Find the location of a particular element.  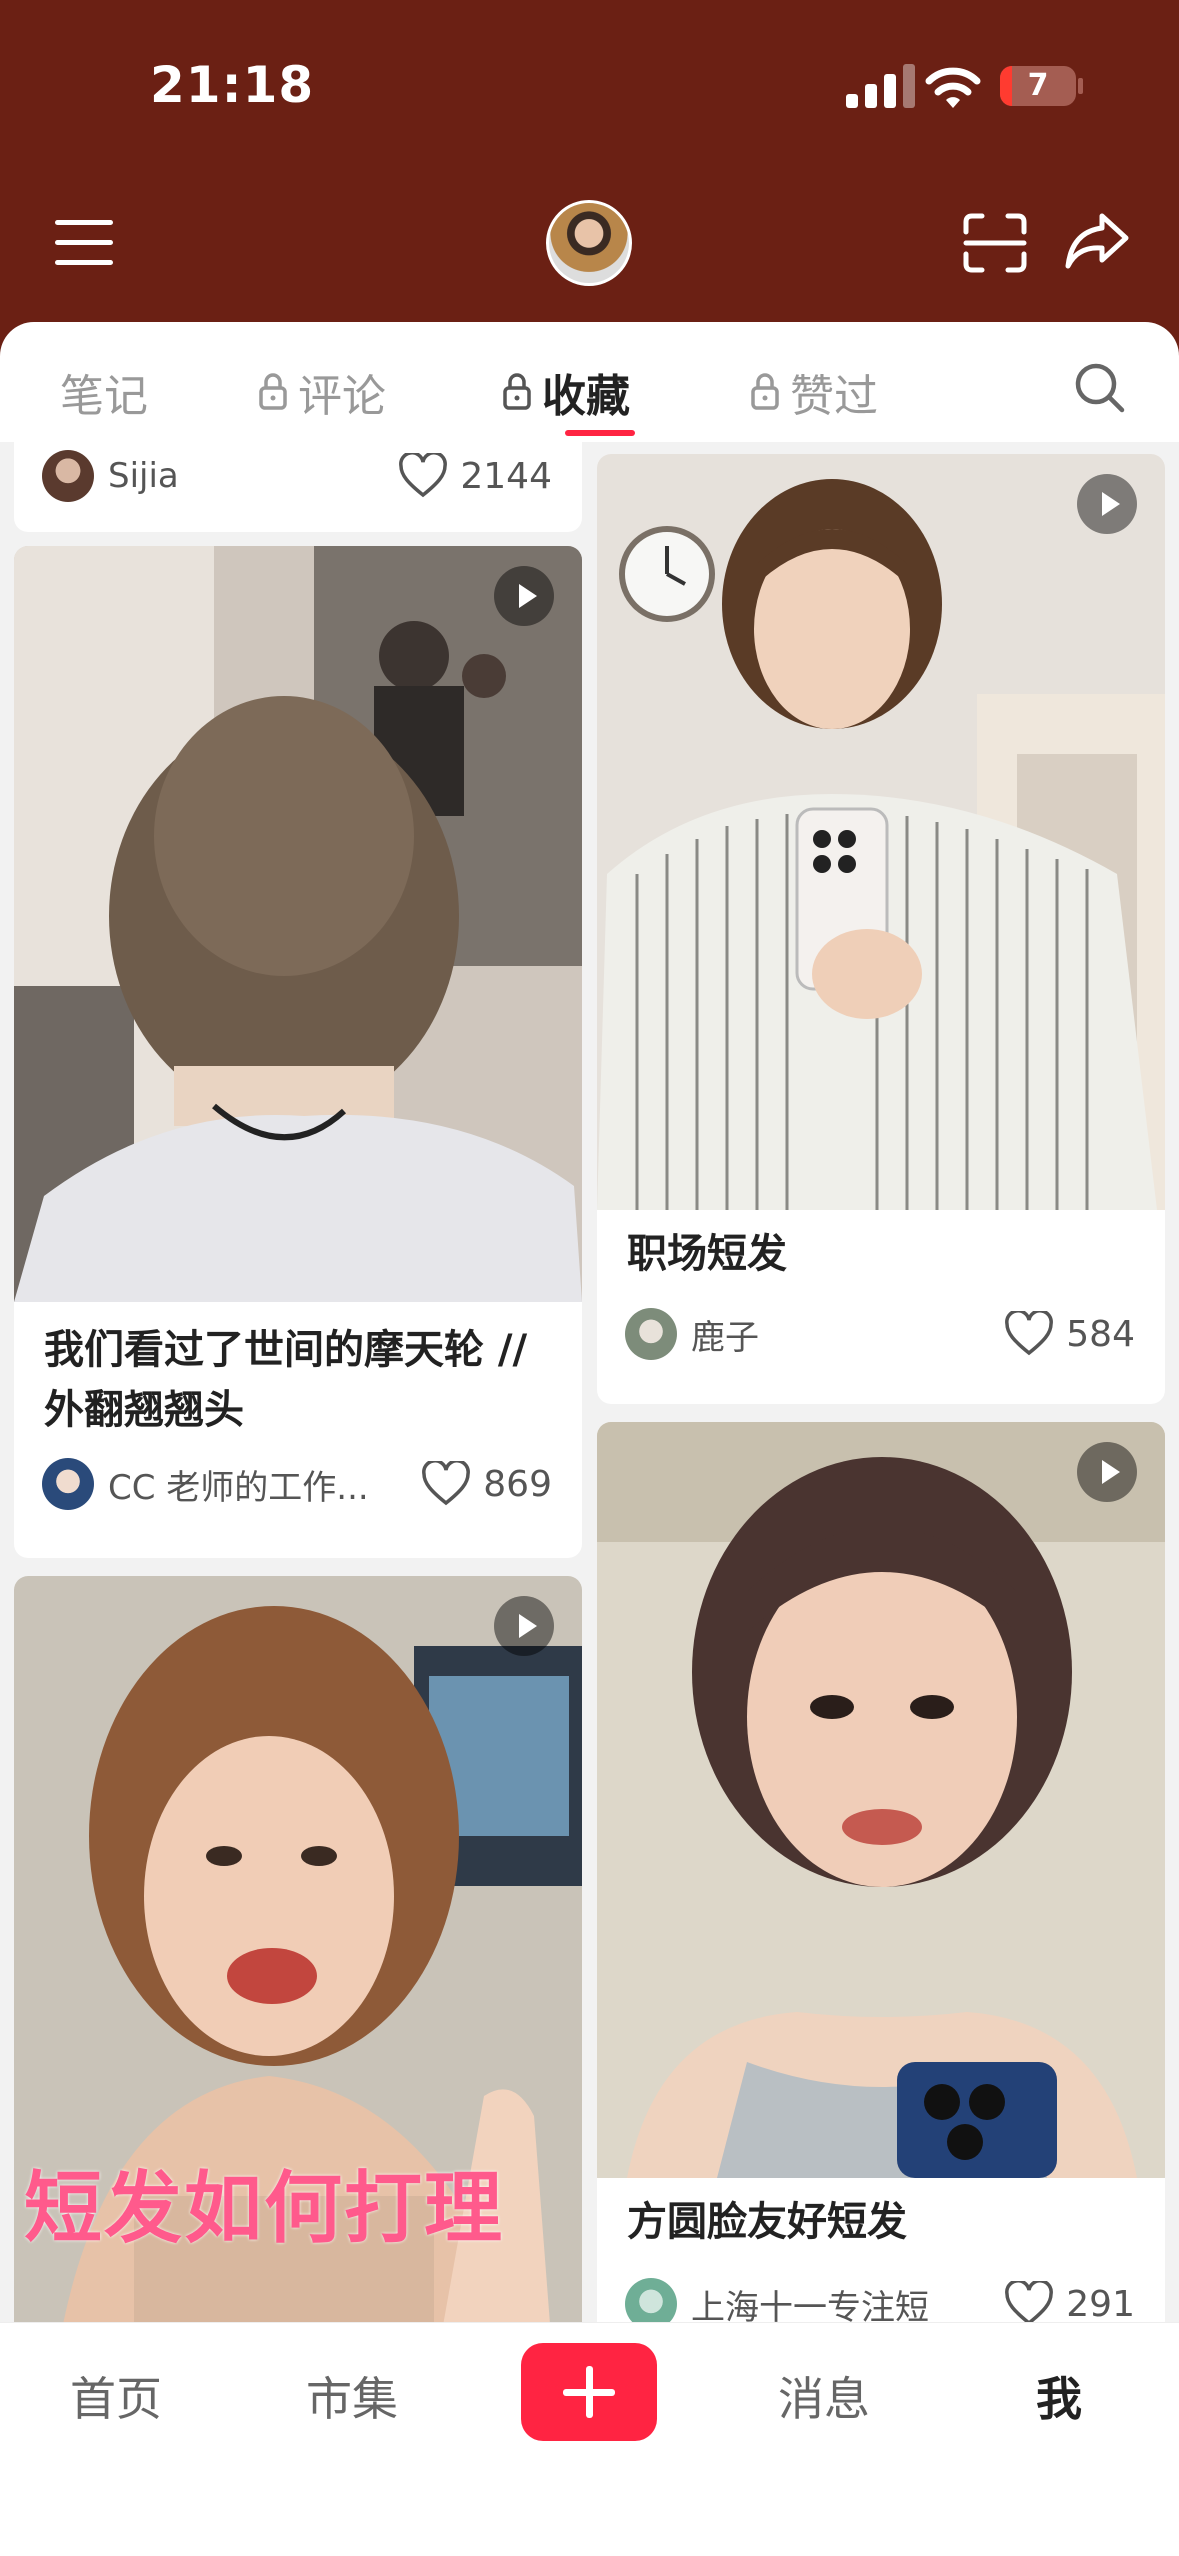

collection-tabs: 笔记 评论 收藏 赞过 is located at coordinates (589, 382).